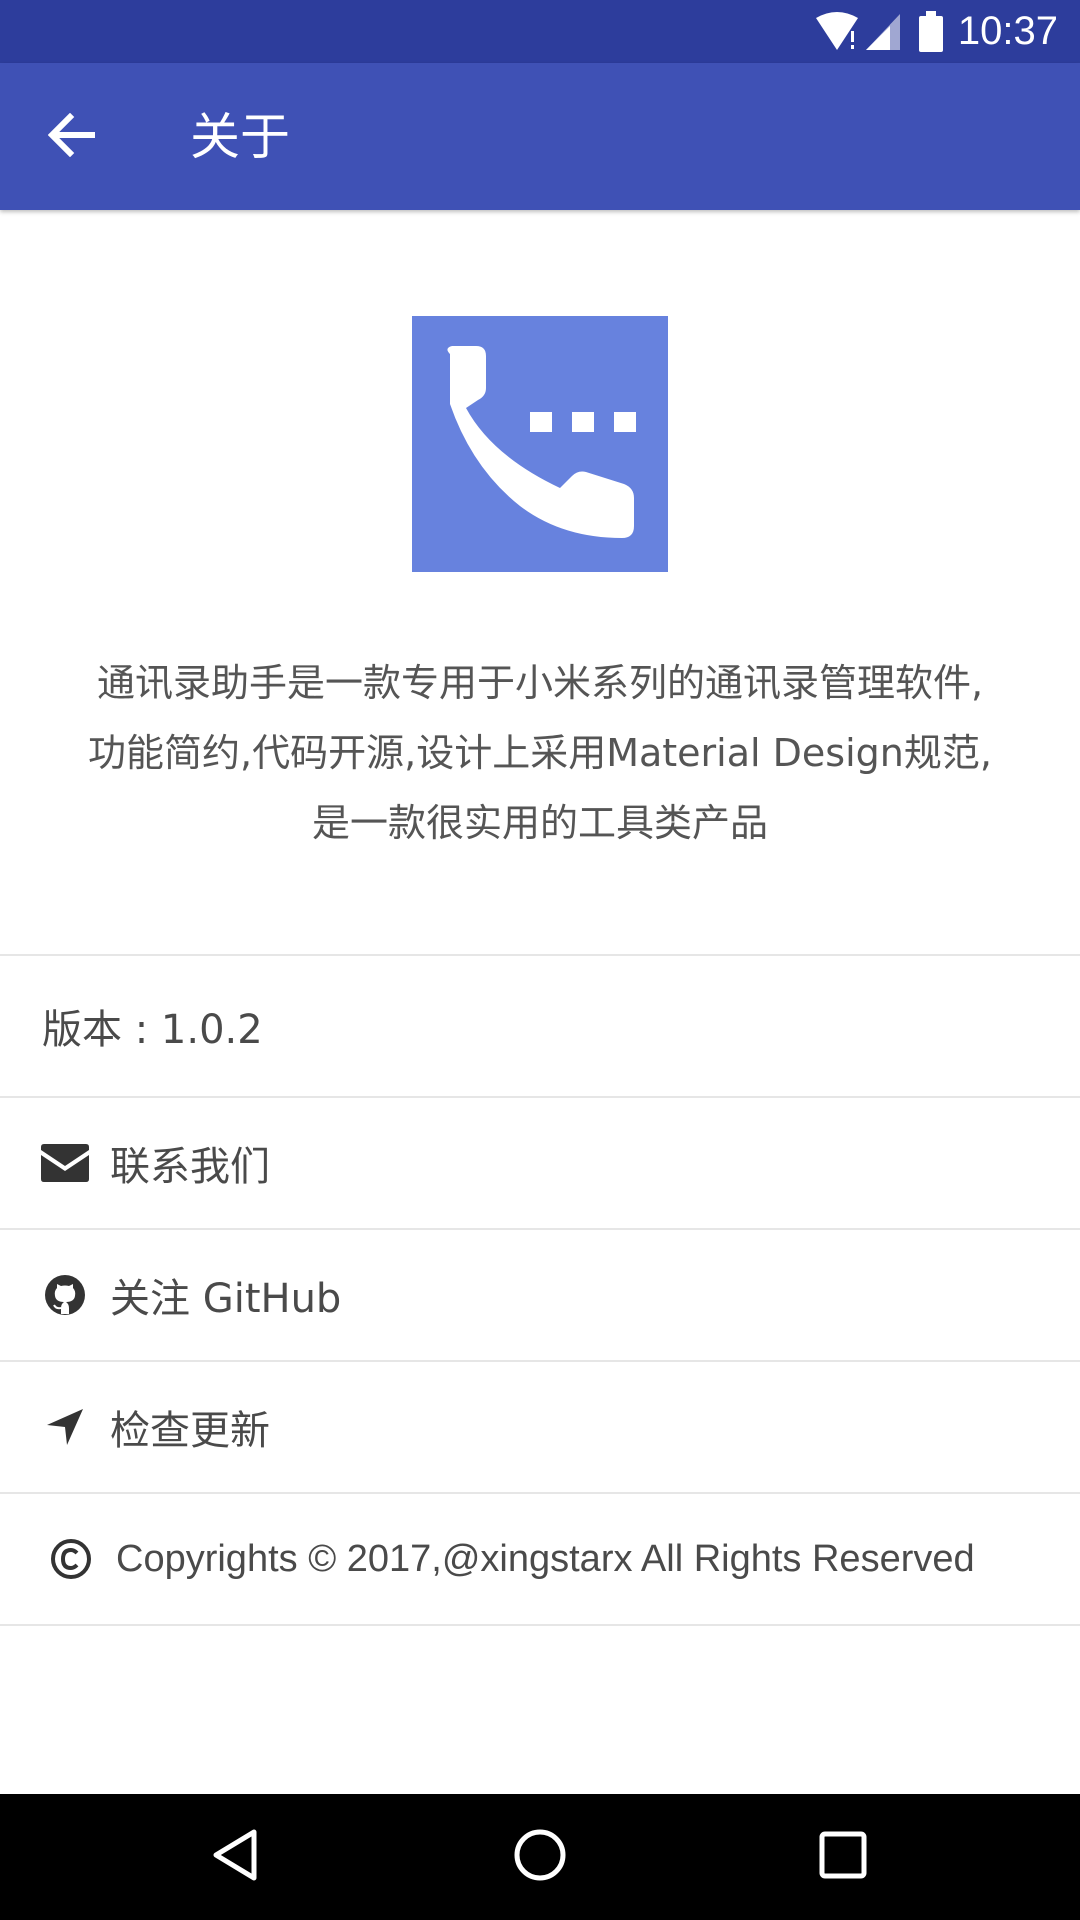 The width and height of the screenshot is (1080, 1920). I want to click on arrow-back-icon, so click(71, 136).